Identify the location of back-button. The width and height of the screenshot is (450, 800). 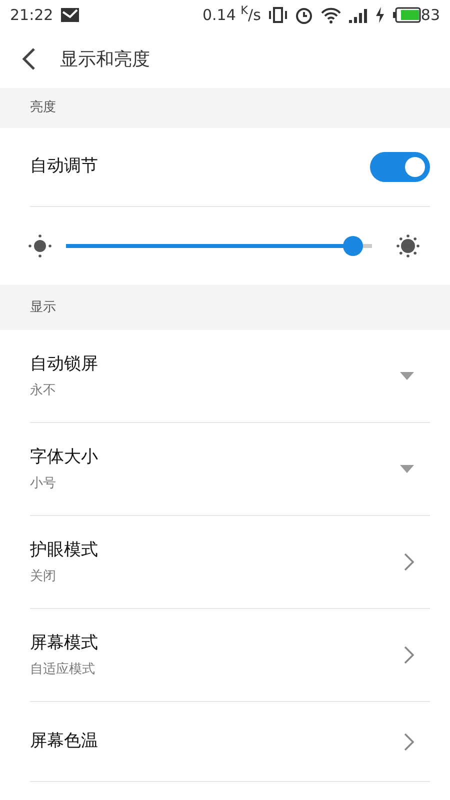
(29, 59).